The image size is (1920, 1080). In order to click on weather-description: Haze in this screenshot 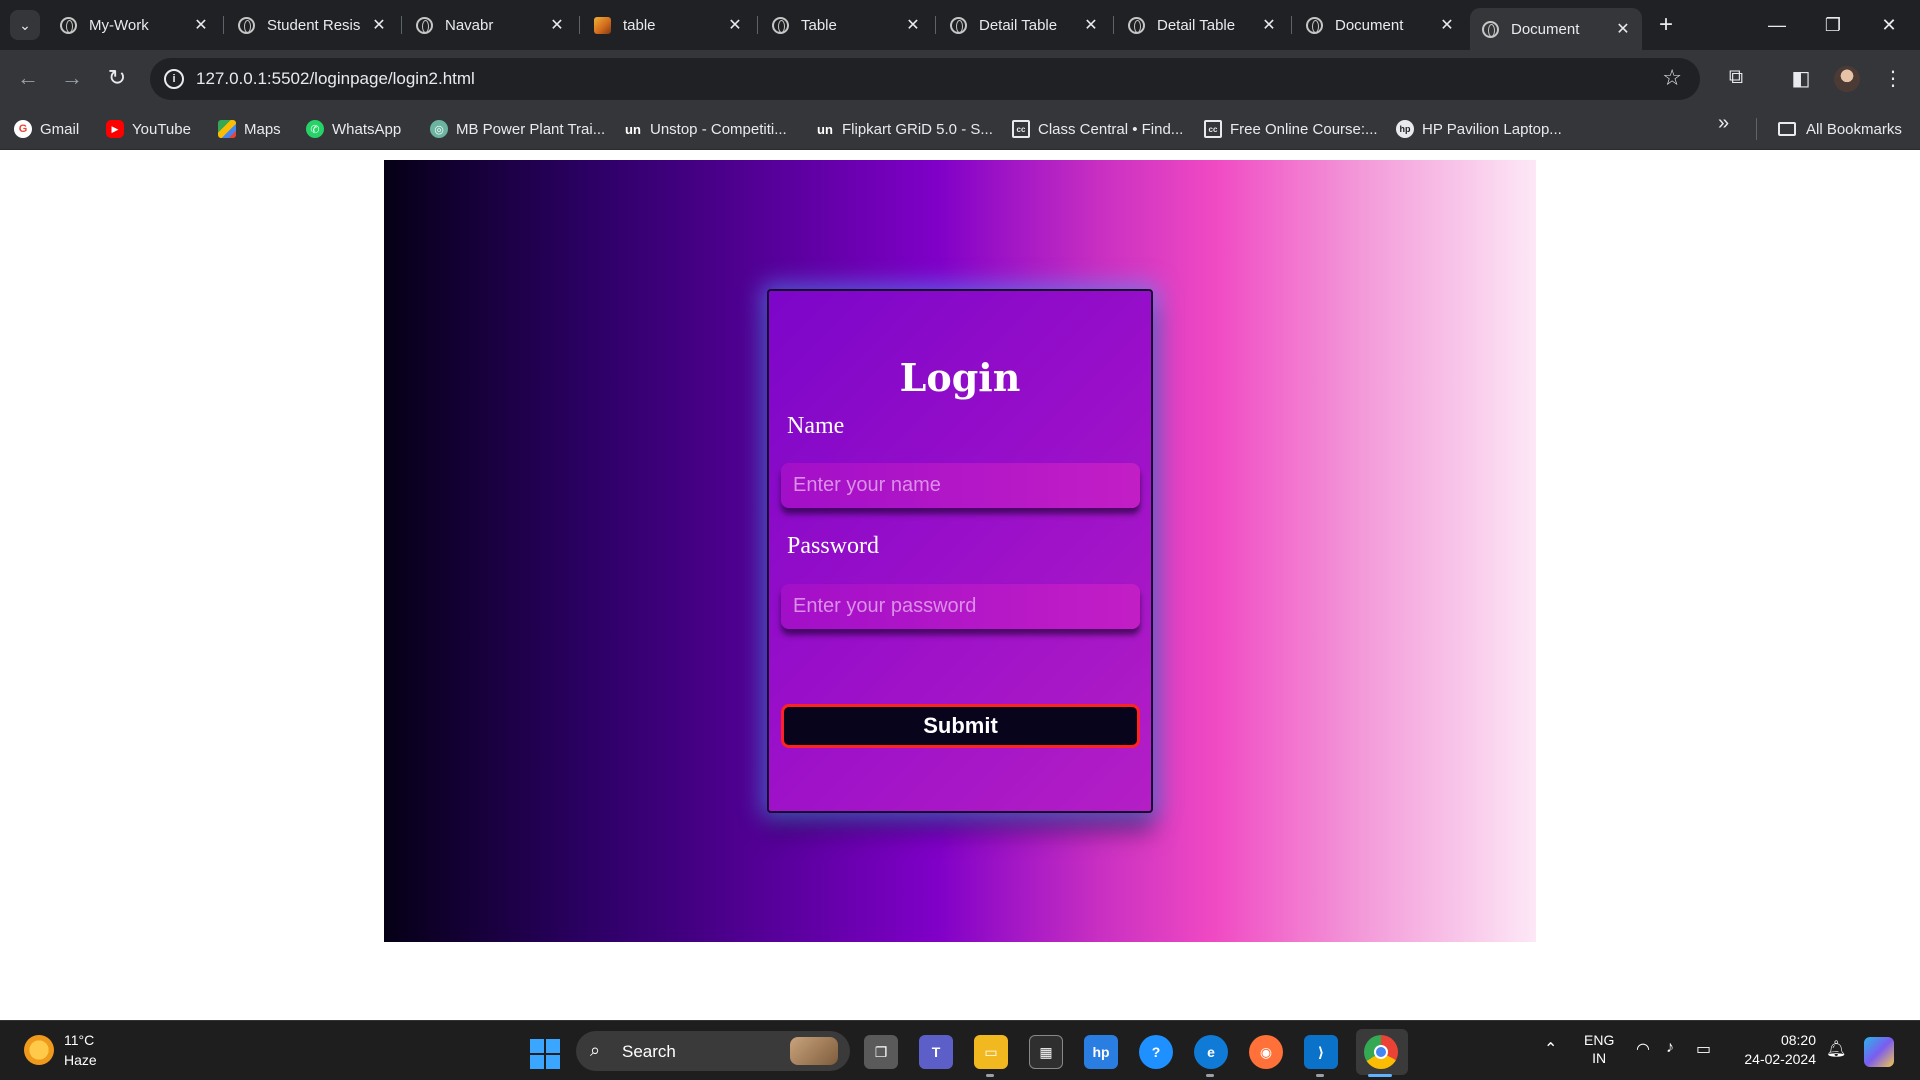, I will do `click(80, 1060)`.